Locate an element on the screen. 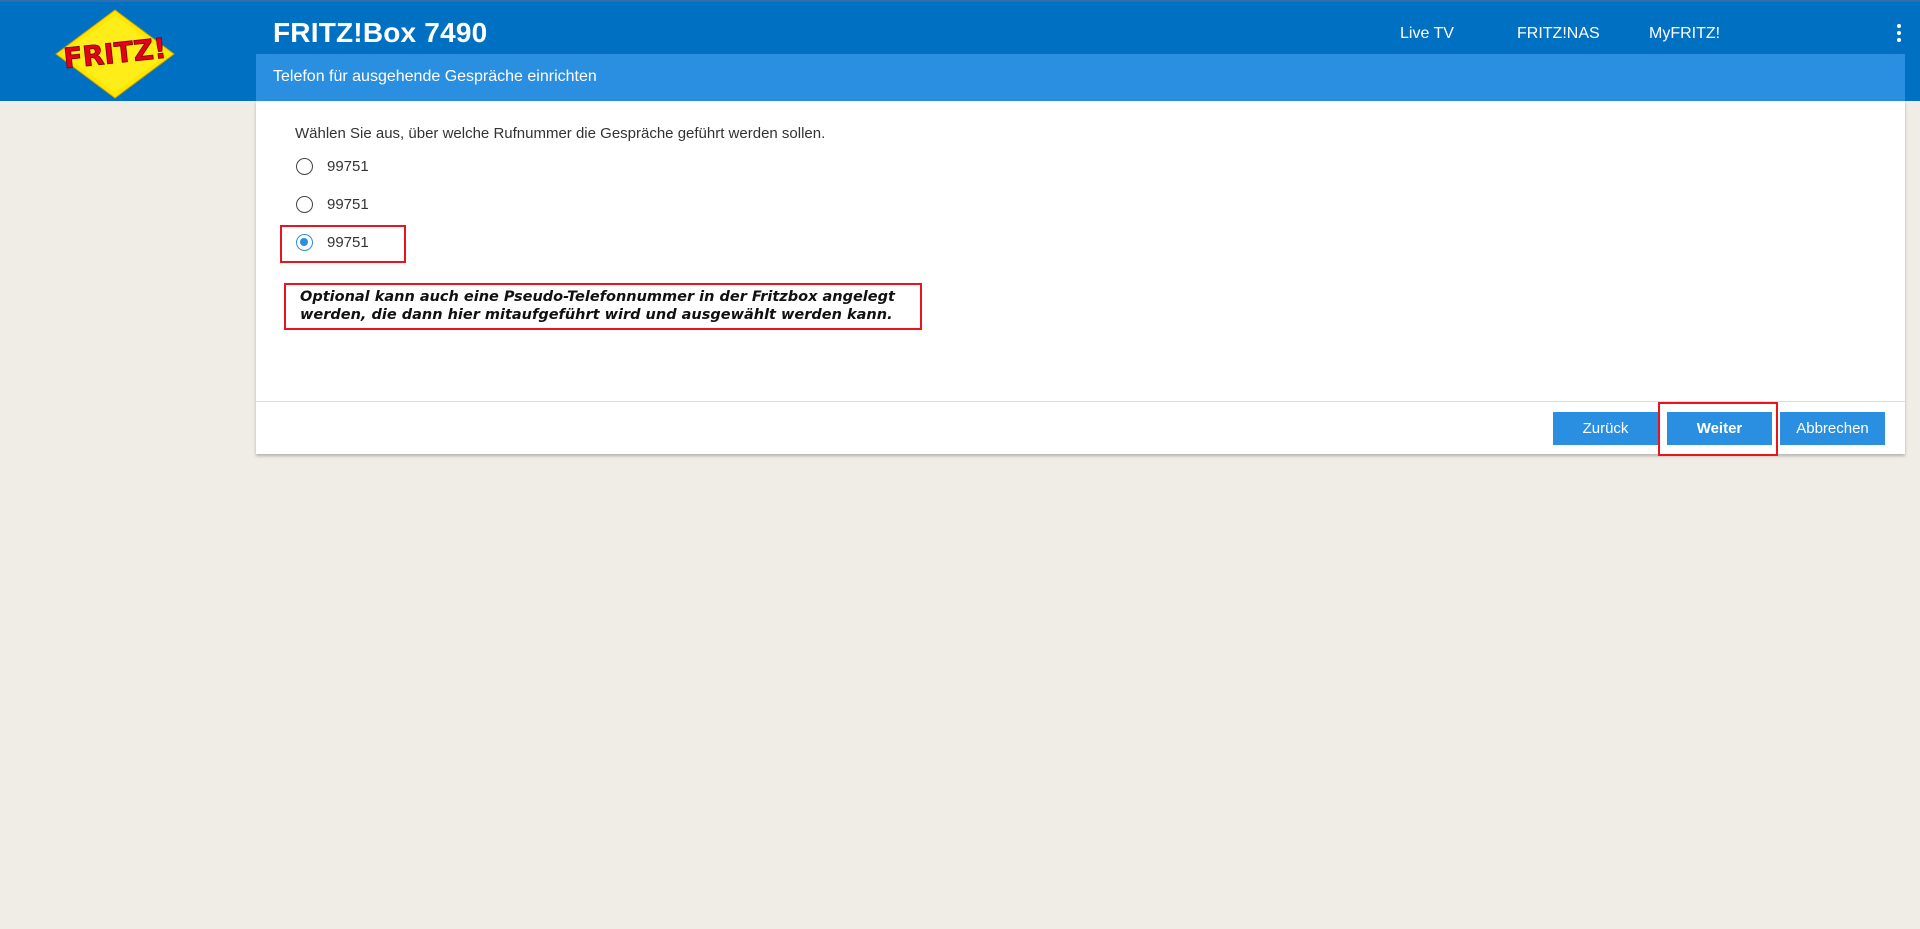  number-option-1: 99751 is located at coordinates (332, 166).